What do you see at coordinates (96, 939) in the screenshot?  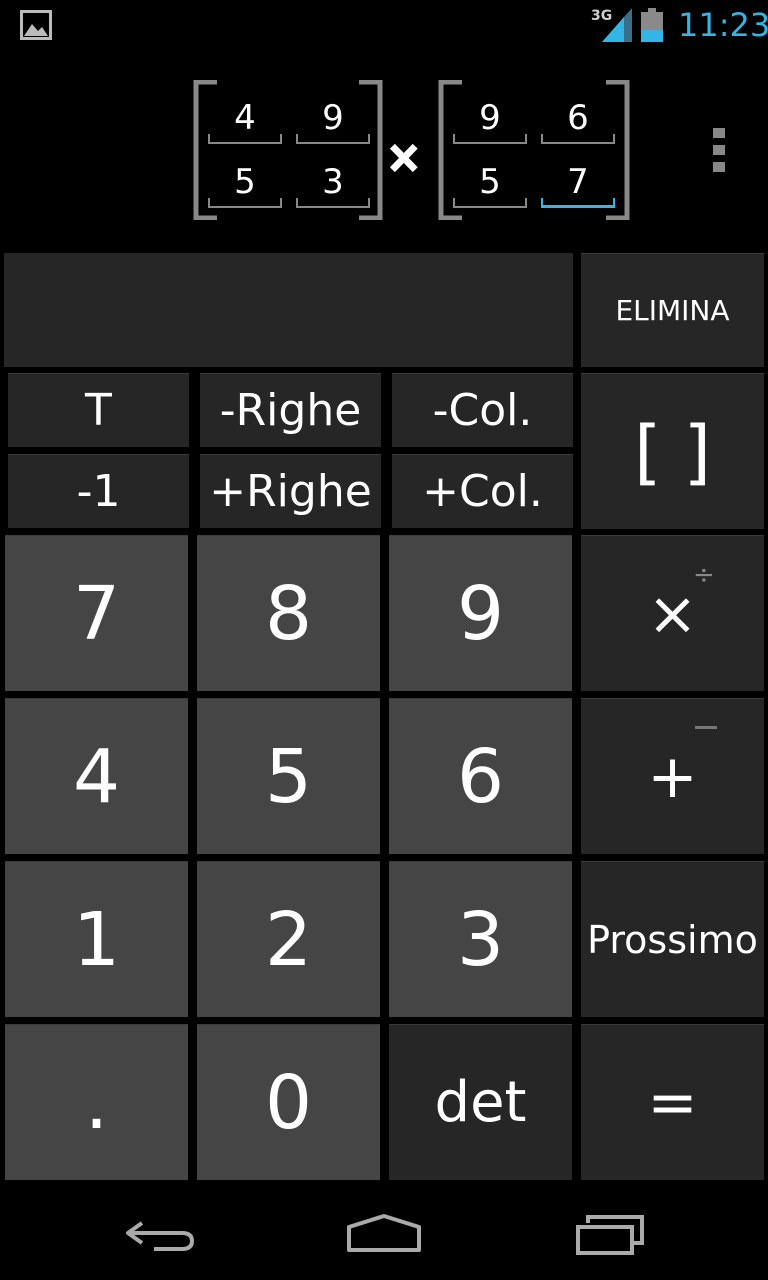 I see `digit-1-button: 1` at bounding box center [96, 939].